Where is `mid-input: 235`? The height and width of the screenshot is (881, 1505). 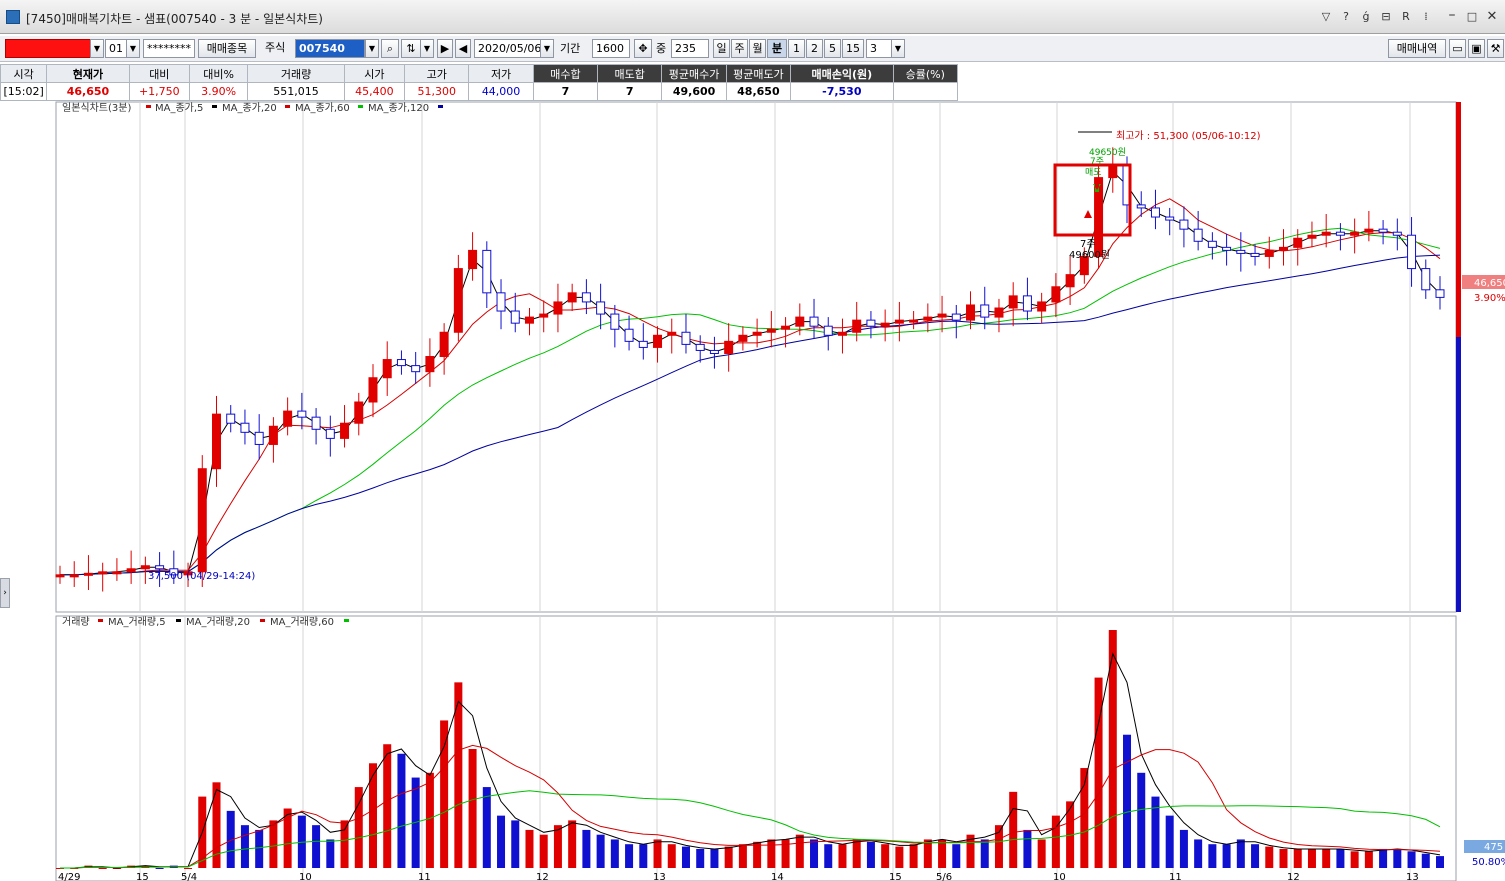 mid-input: 235 is located at coordinates (690, 48).